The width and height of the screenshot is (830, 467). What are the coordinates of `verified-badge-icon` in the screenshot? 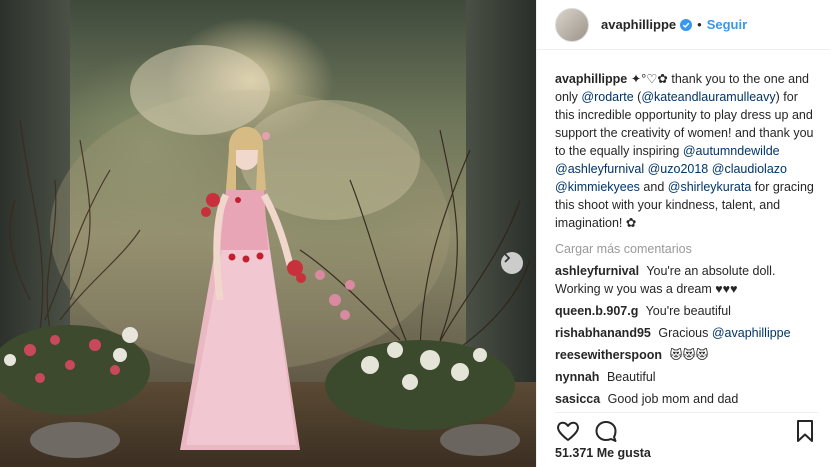 It's located at (686, 24).